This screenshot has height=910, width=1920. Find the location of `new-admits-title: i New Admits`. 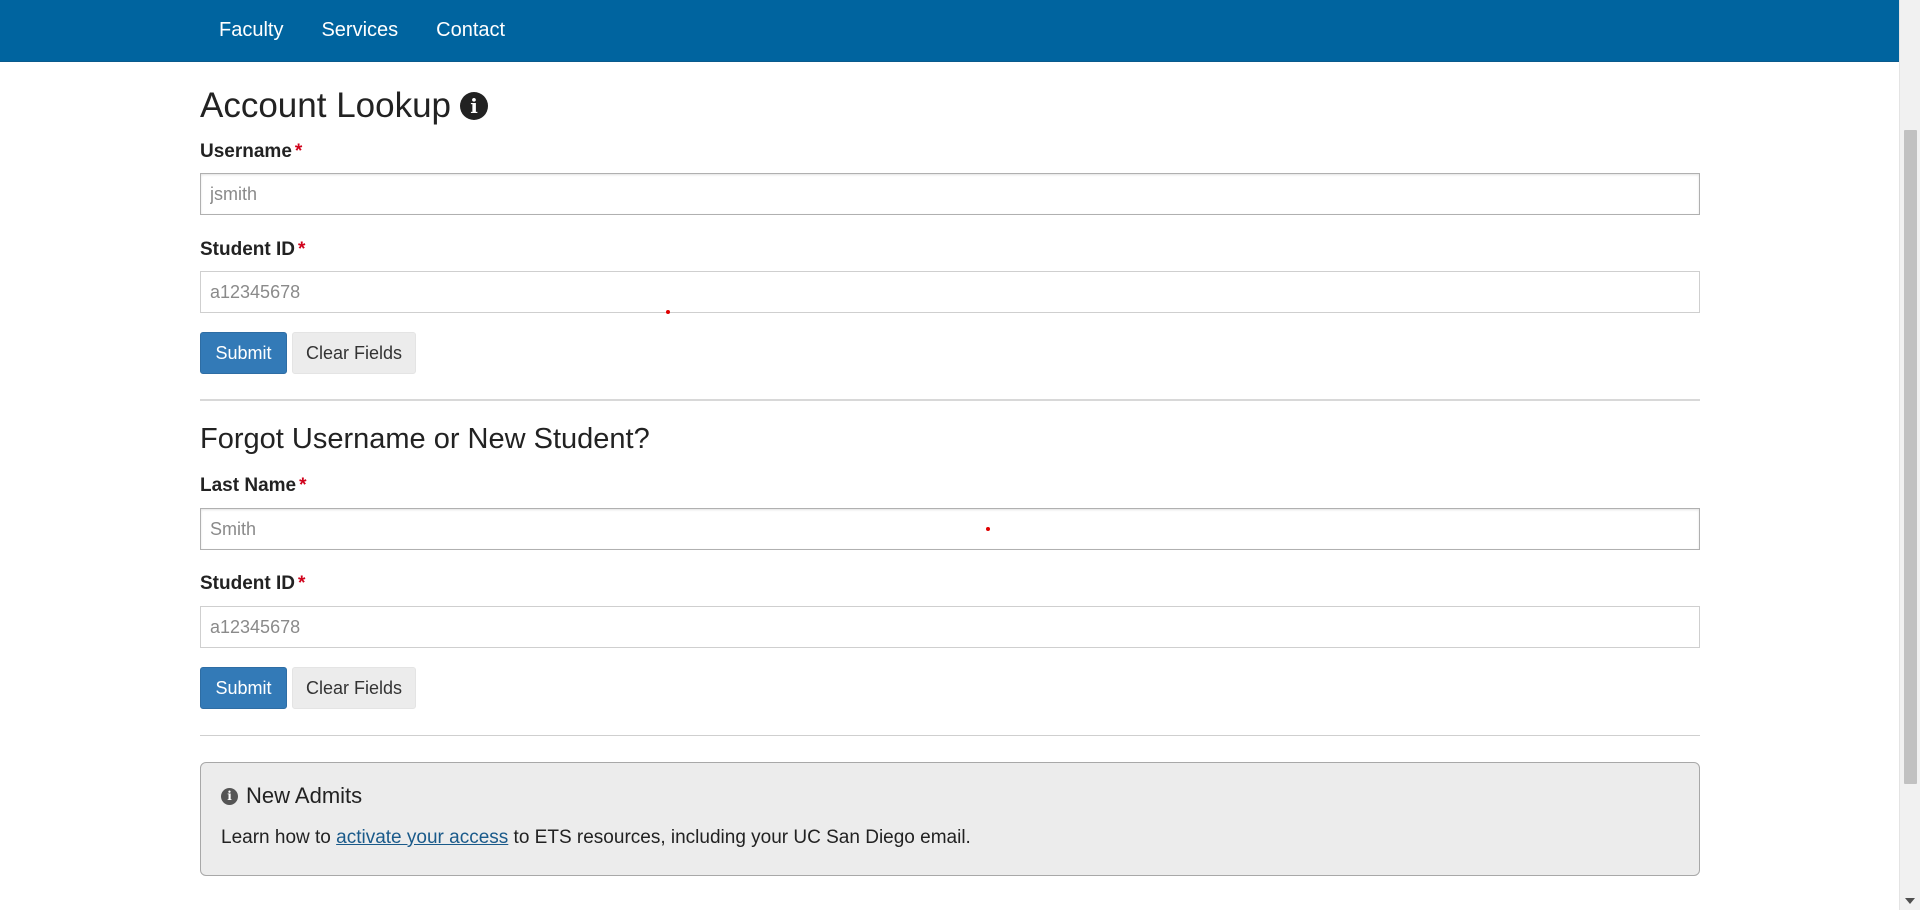

new-admits-title: i New Admits is located at coordinates (291, 796).